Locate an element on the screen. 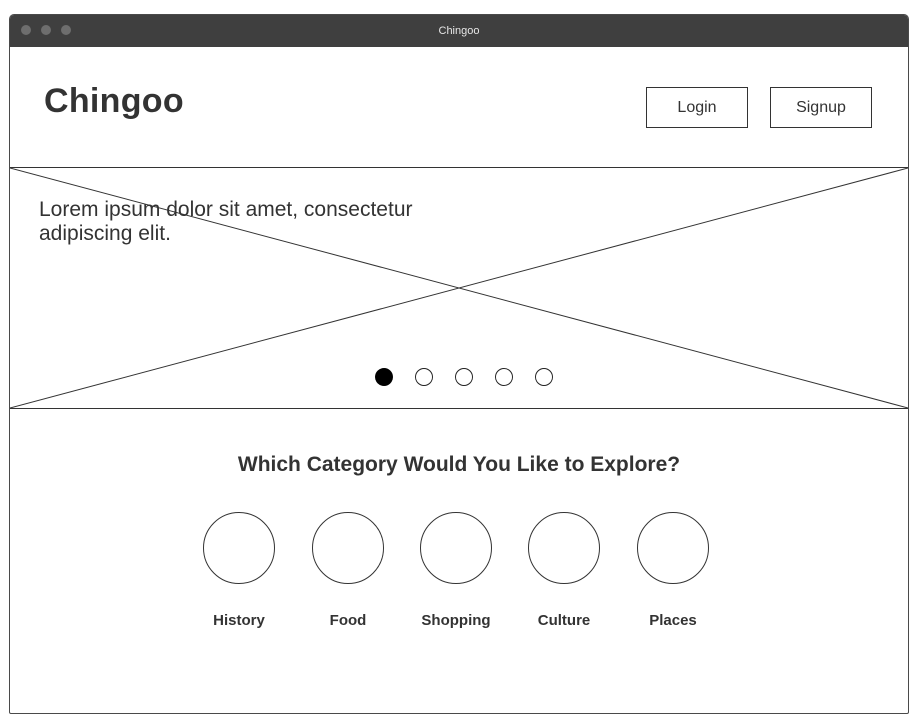 The image size is (923, 725). brand-logo: Chingoo is located at coordinates (114, 101).